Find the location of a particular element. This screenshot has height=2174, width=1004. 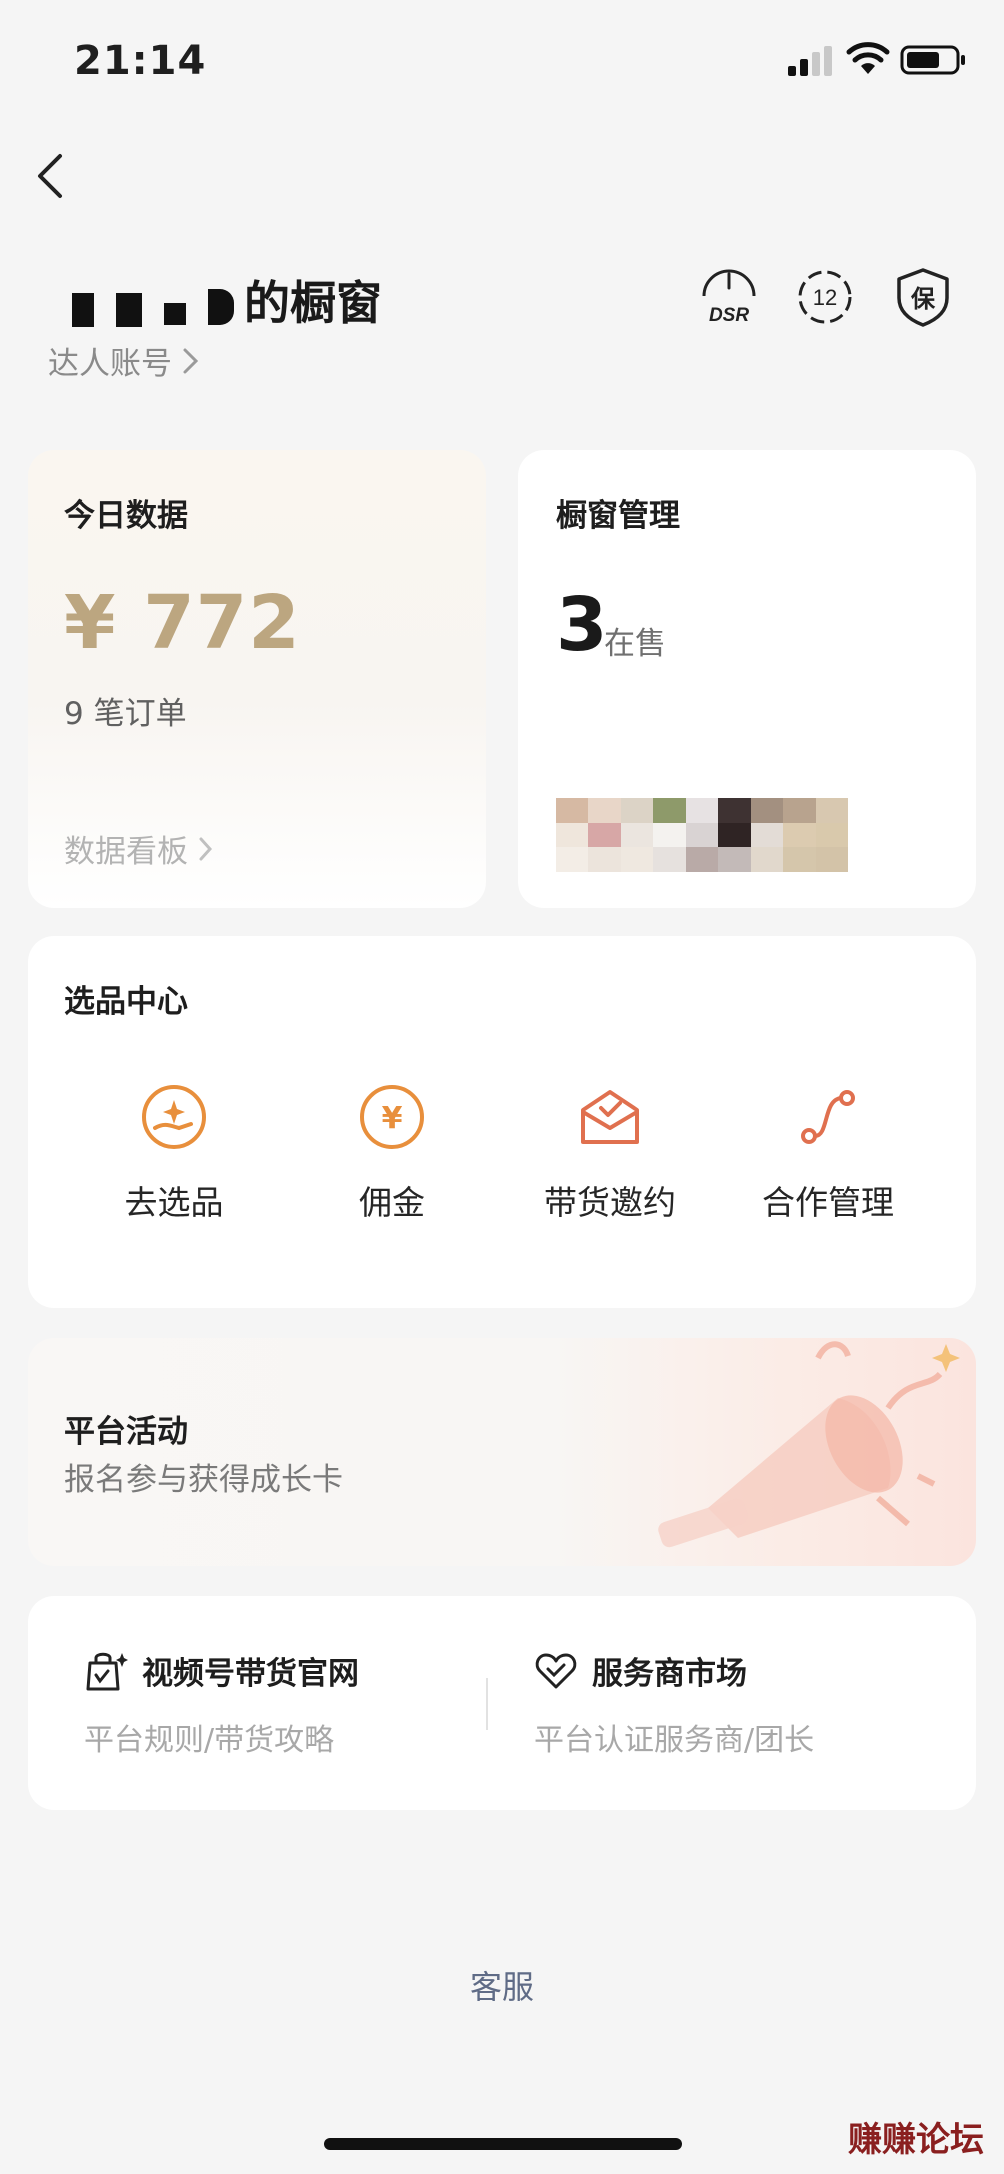

battery-icon is located at coordinates (932, 60).